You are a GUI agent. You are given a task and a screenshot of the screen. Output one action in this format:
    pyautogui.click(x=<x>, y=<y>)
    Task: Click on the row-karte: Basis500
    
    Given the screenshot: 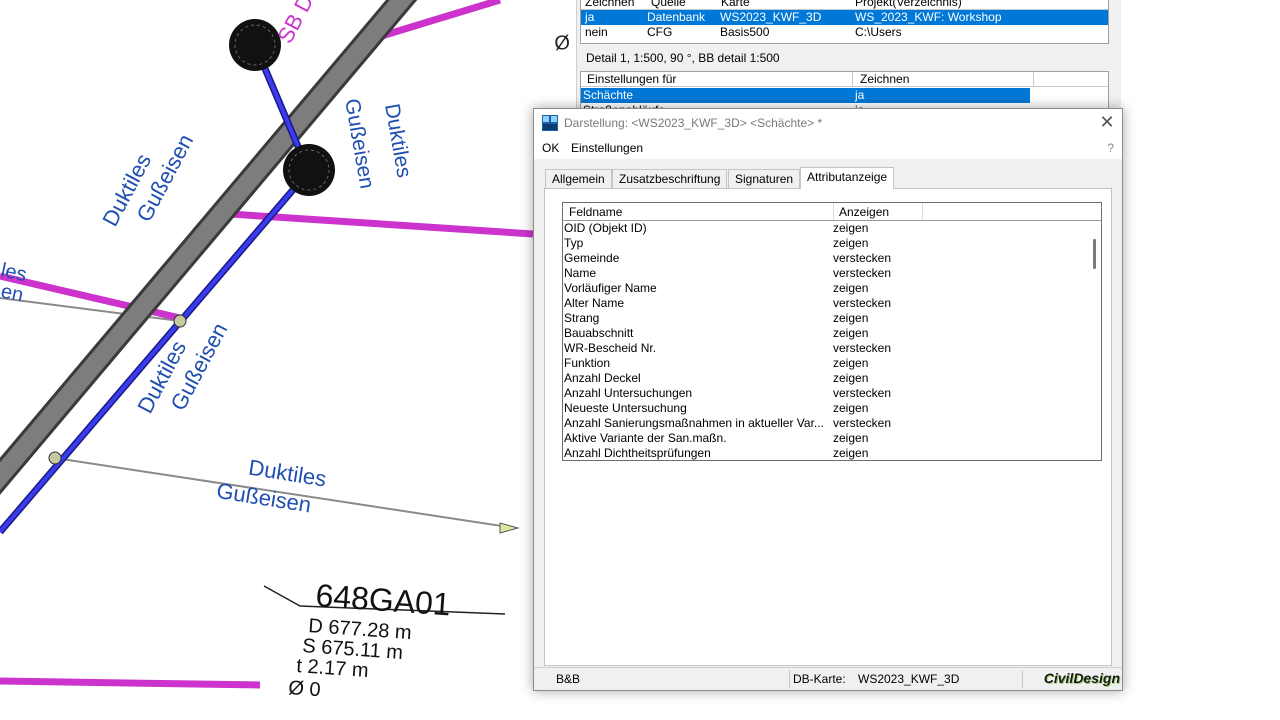 What is the action you would take?
    pyautogui.click(x=745, y=32)
    